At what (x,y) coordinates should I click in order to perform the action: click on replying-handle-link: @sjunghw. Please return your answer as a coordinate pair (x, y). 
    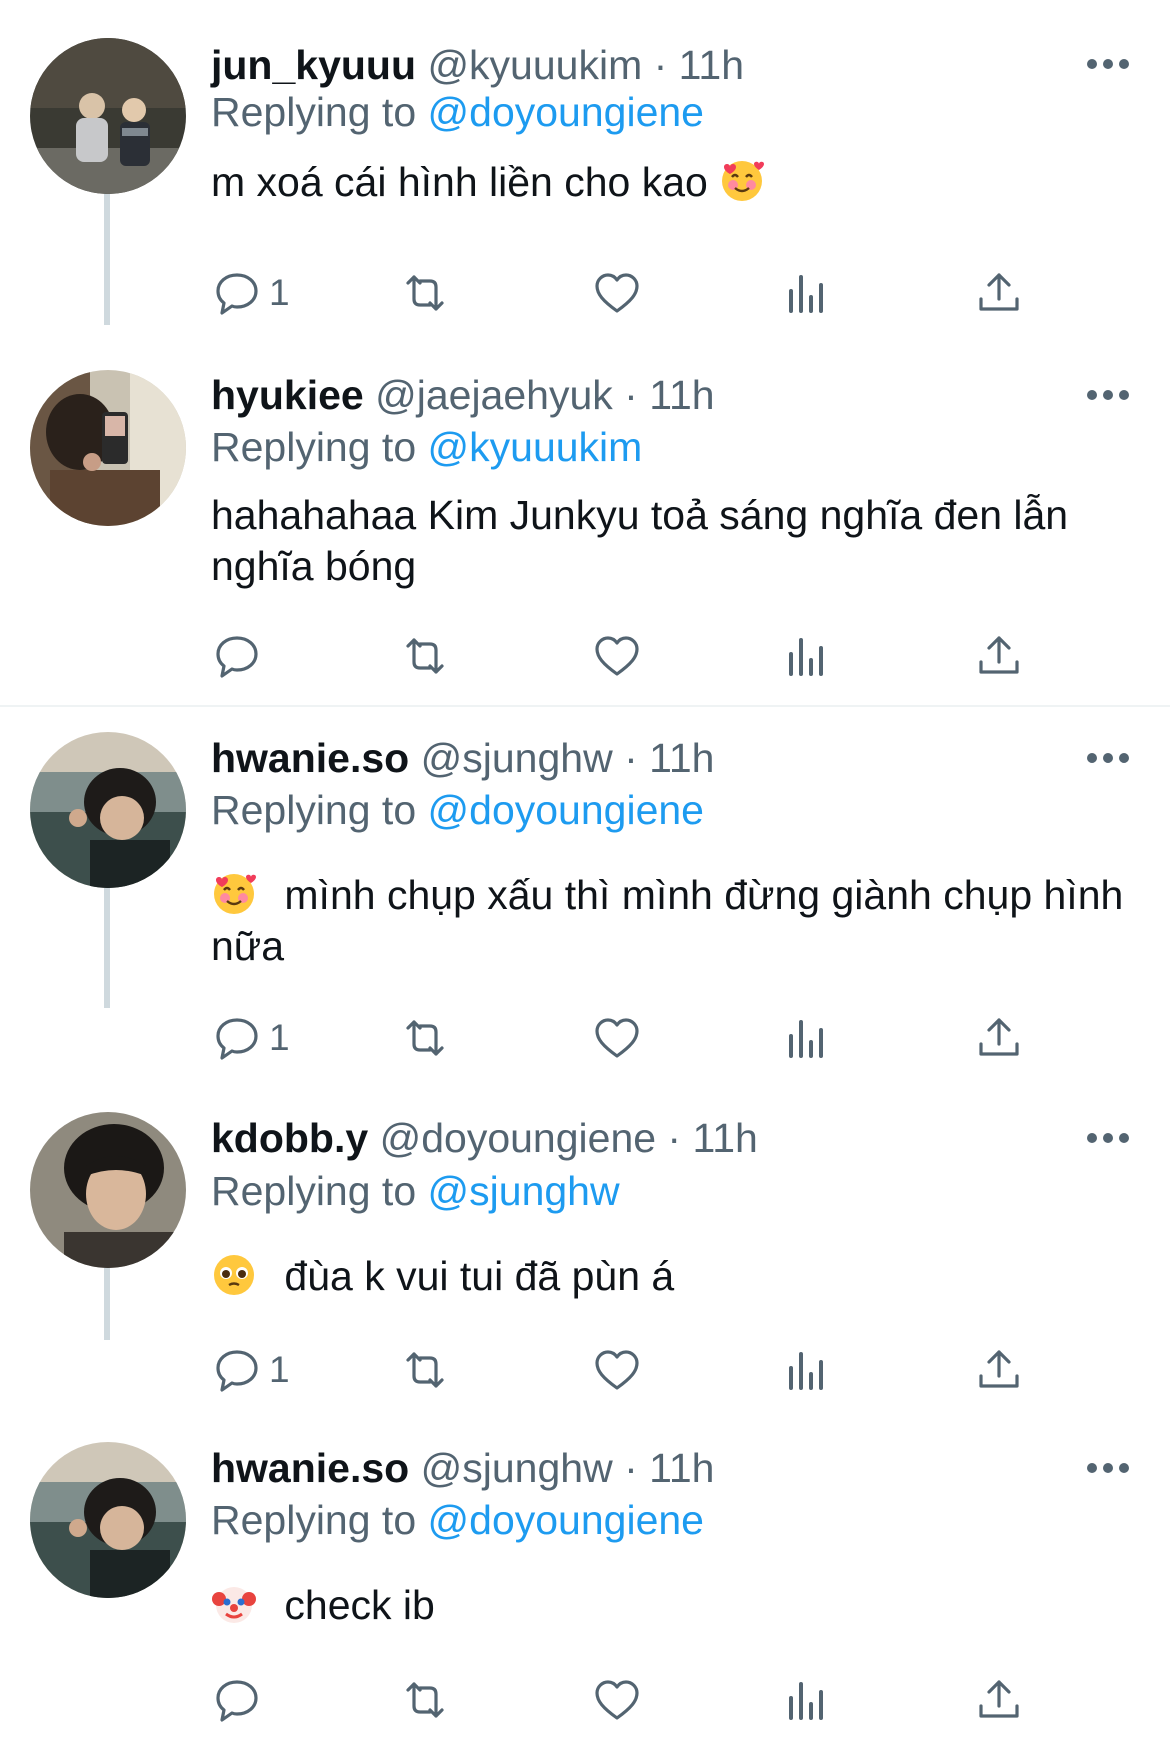
    Looking at the image, I should click on (524, 1191).